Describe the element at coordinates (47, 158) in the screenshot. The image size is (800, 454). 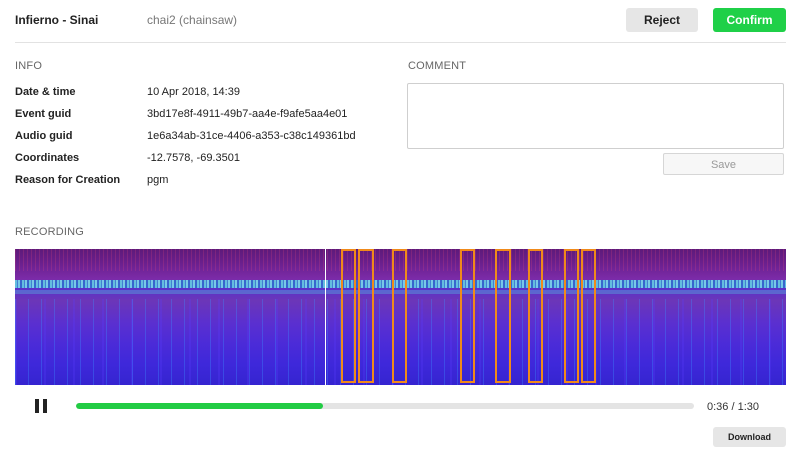
I see `info-key: Coordinates` at that location.